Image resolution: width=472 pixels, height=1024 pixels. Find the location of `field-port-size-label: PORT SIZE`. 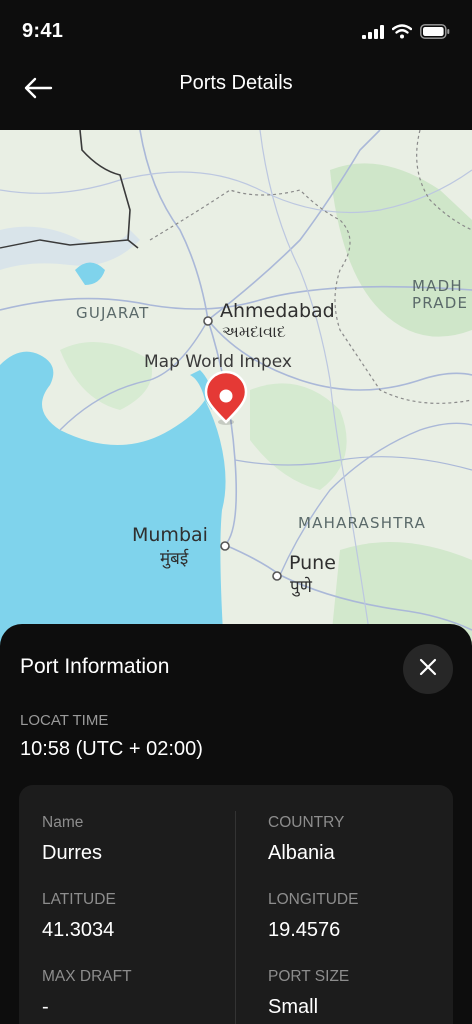

field-port-size-label: PORT SIZE is located at coordinates (309, 976).